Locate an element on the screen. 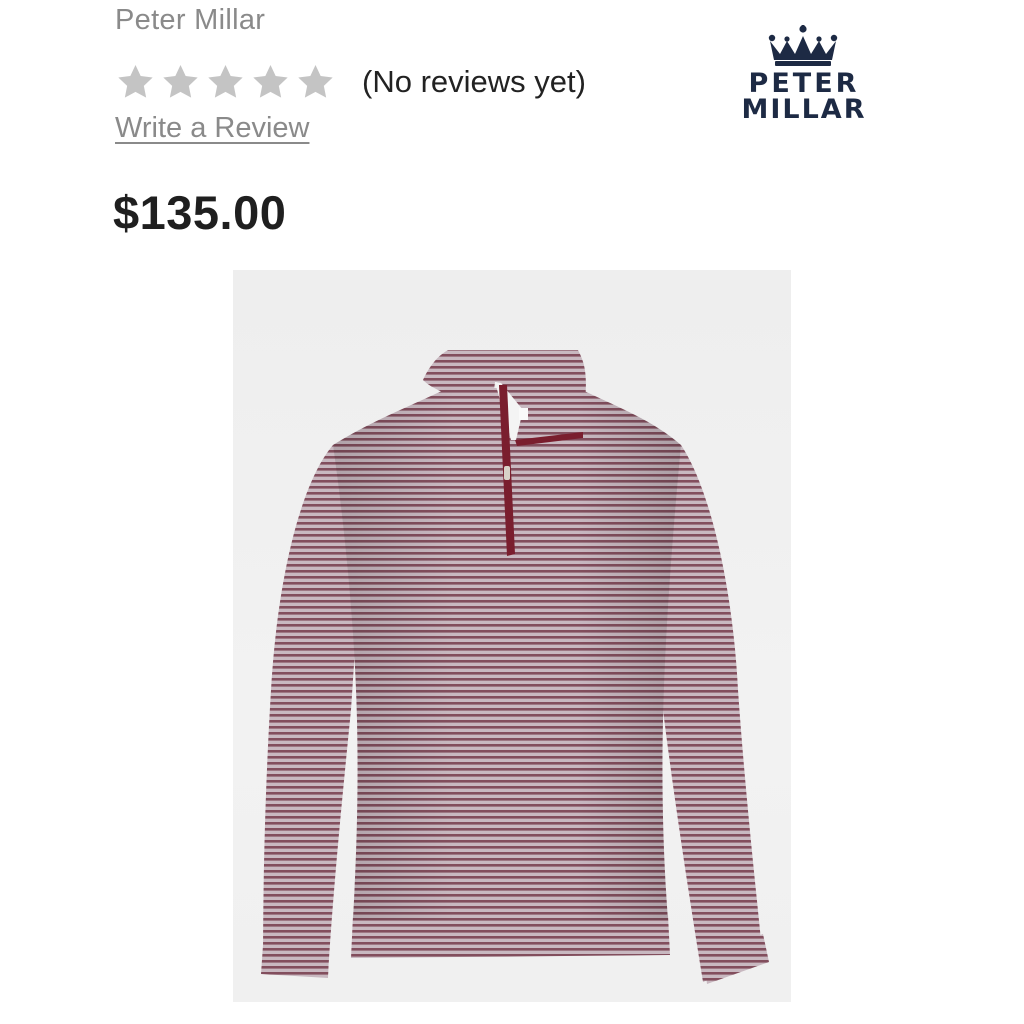 This screenshot has width=1024, height=1024. write-review-link: Write a Review is located at coordinates (212, 128).